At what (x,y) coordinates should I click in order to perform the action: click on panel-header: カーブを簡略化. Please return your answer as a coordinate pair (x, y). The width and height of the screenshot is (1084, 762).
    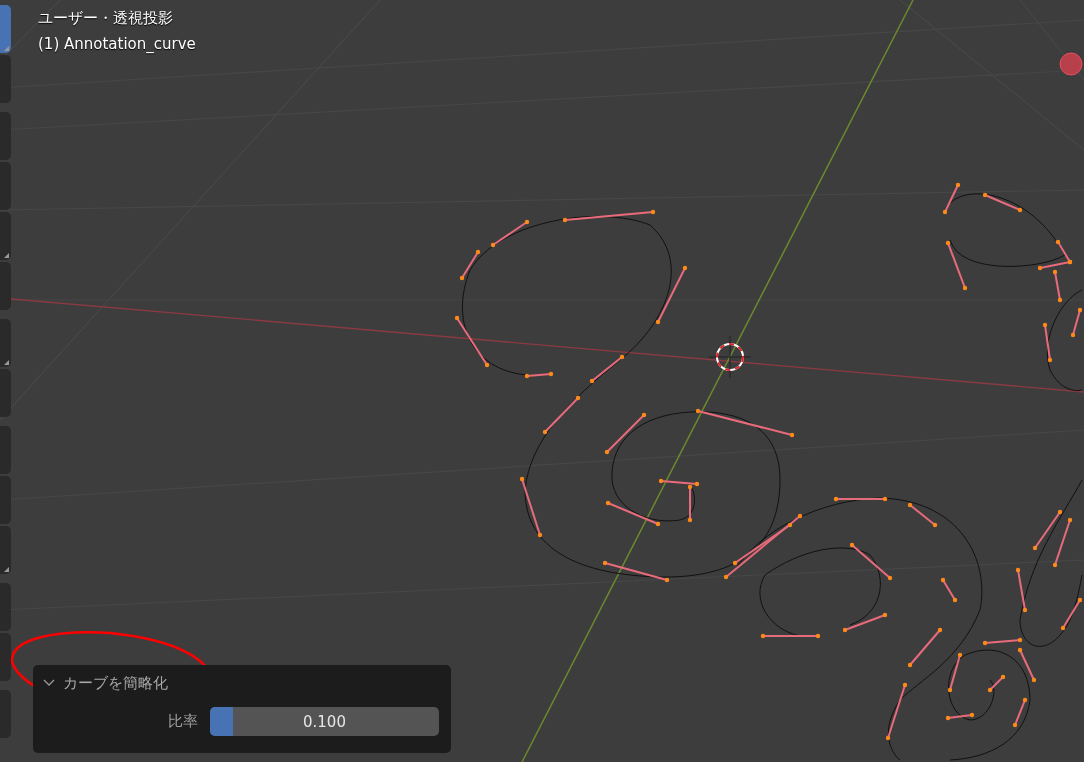
    Looking at the image, I should click on (105, 683).